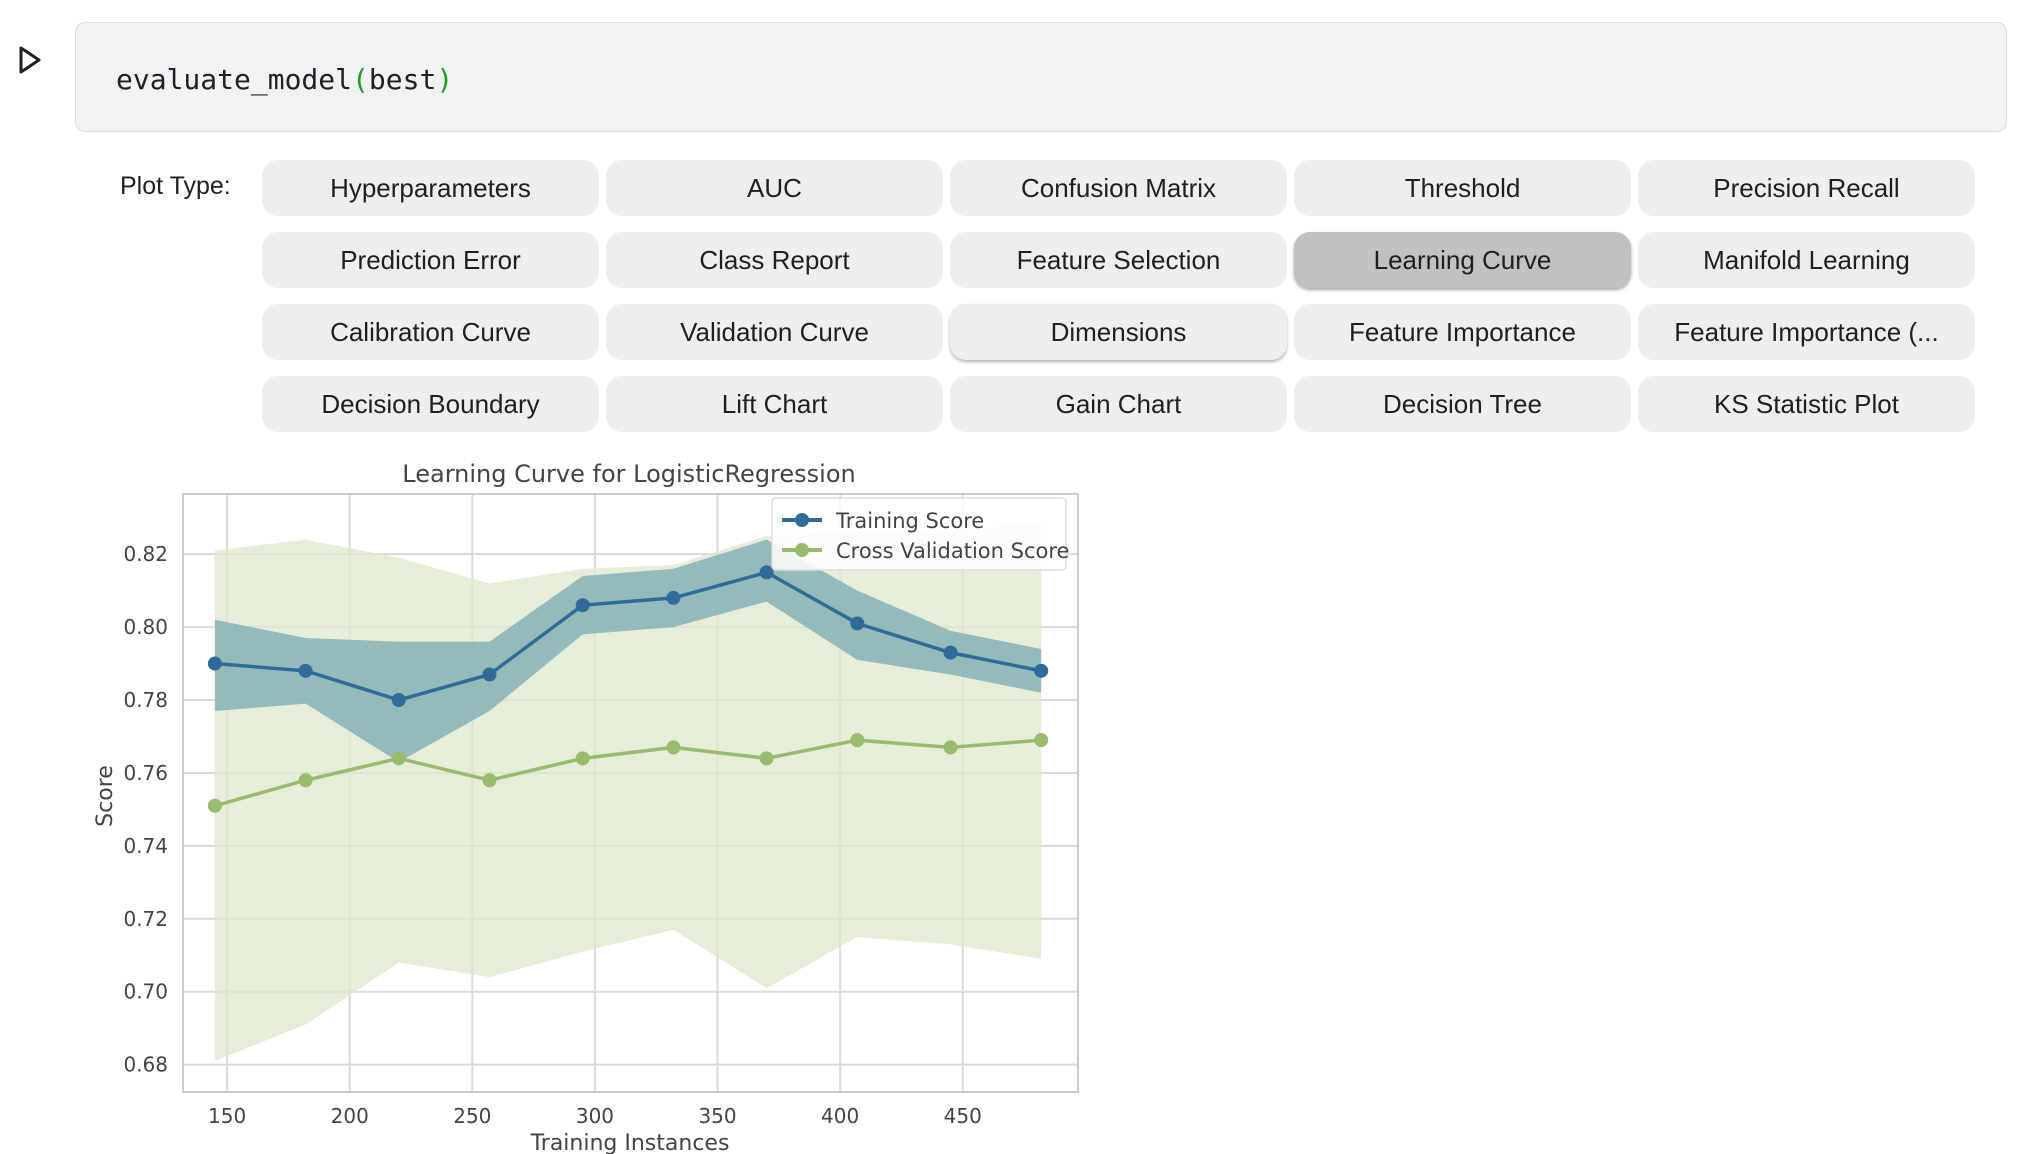  Describe the element at coordinates (1118, 188) in the screenshot. I see `plot-btn-confusion-matrix: Confusion Matrix` at that location.